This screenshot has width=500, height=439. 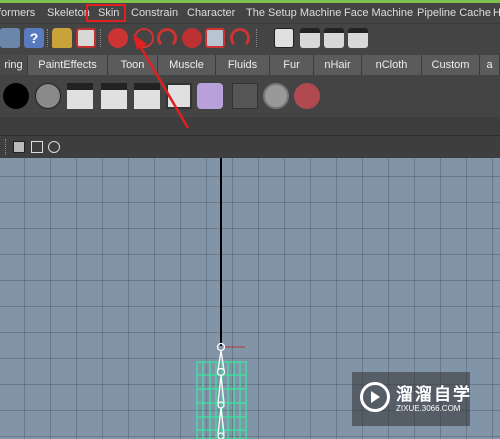 What do you see at coordinates (434, 394) in the screenshot?
I see `watermark-title: 溜溜自学` at bounding box center [434, 394].